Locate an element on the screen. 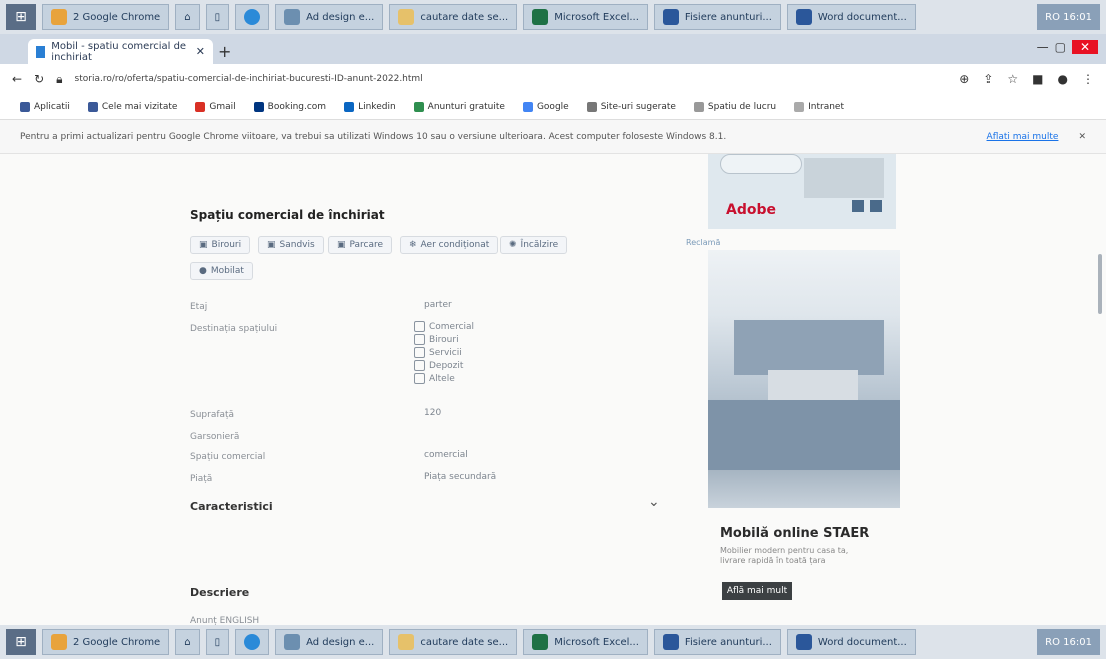 This screenshot has width=1106, height=659. google-icon is located at coordinates (527, 106).